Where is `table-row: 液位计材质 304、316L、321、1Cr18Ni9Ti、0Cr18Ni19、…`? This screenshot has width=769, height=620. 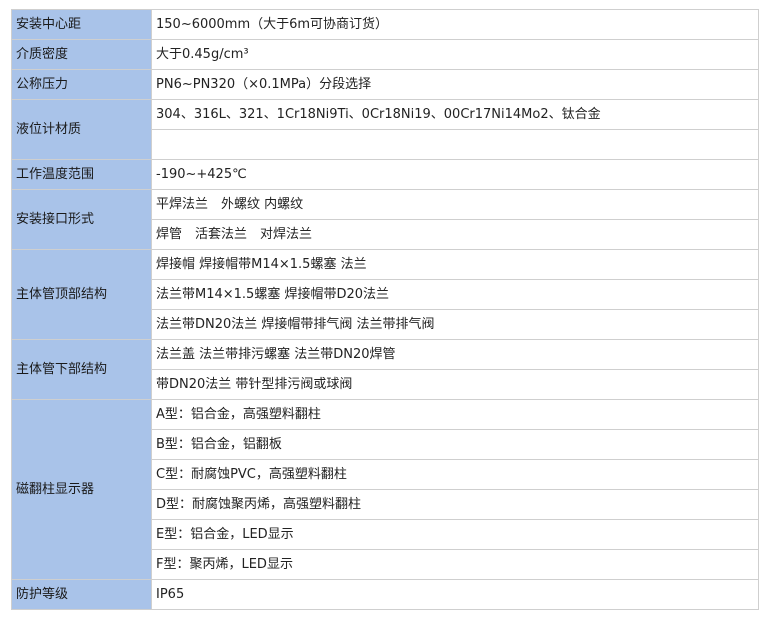 table-row: 液位计材质 304、316L、321、1Cr18Ni9Ti、0Cr18Ni19、… is located at coordinates (385, 129).